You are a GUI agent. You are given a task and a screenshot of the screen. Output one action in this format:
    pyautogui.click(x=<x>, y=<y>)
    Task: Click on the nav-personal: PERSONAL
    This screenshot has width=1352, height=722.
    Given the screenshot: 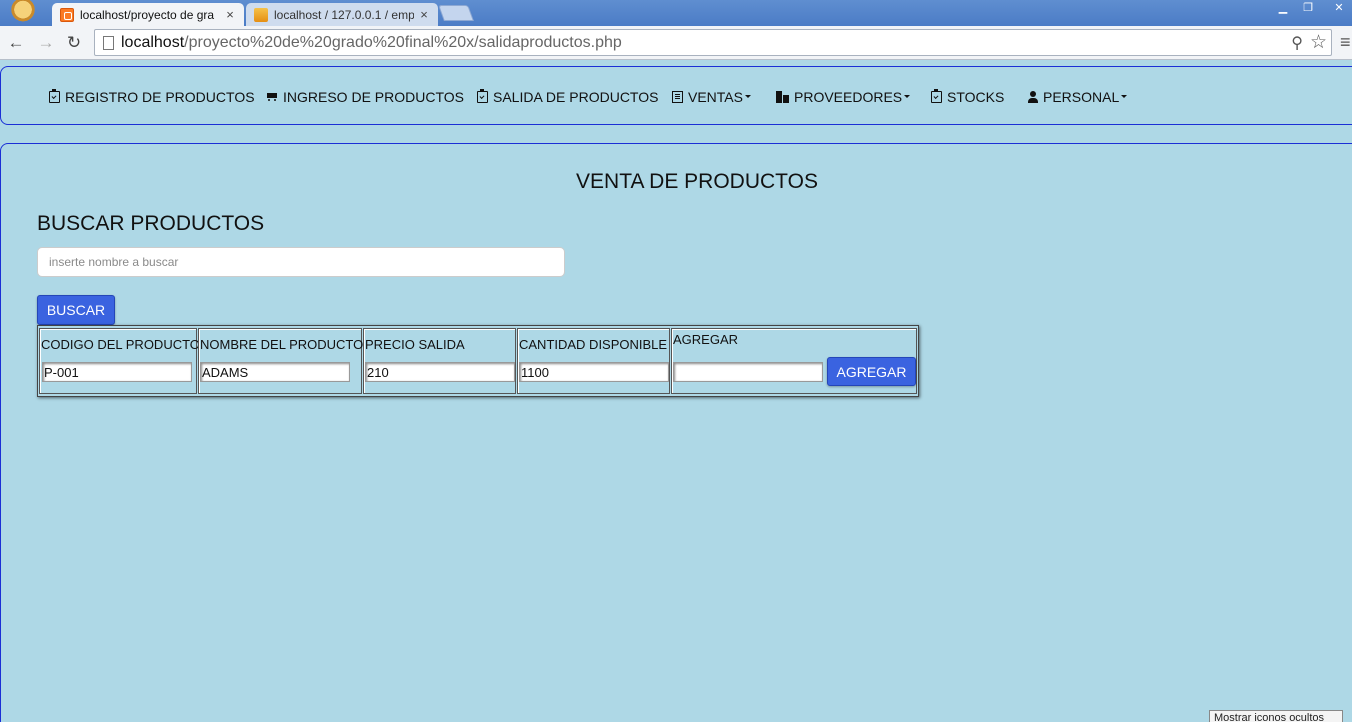 What is the action you would take?
    pyautogui.click(x=1078, y=96)
    